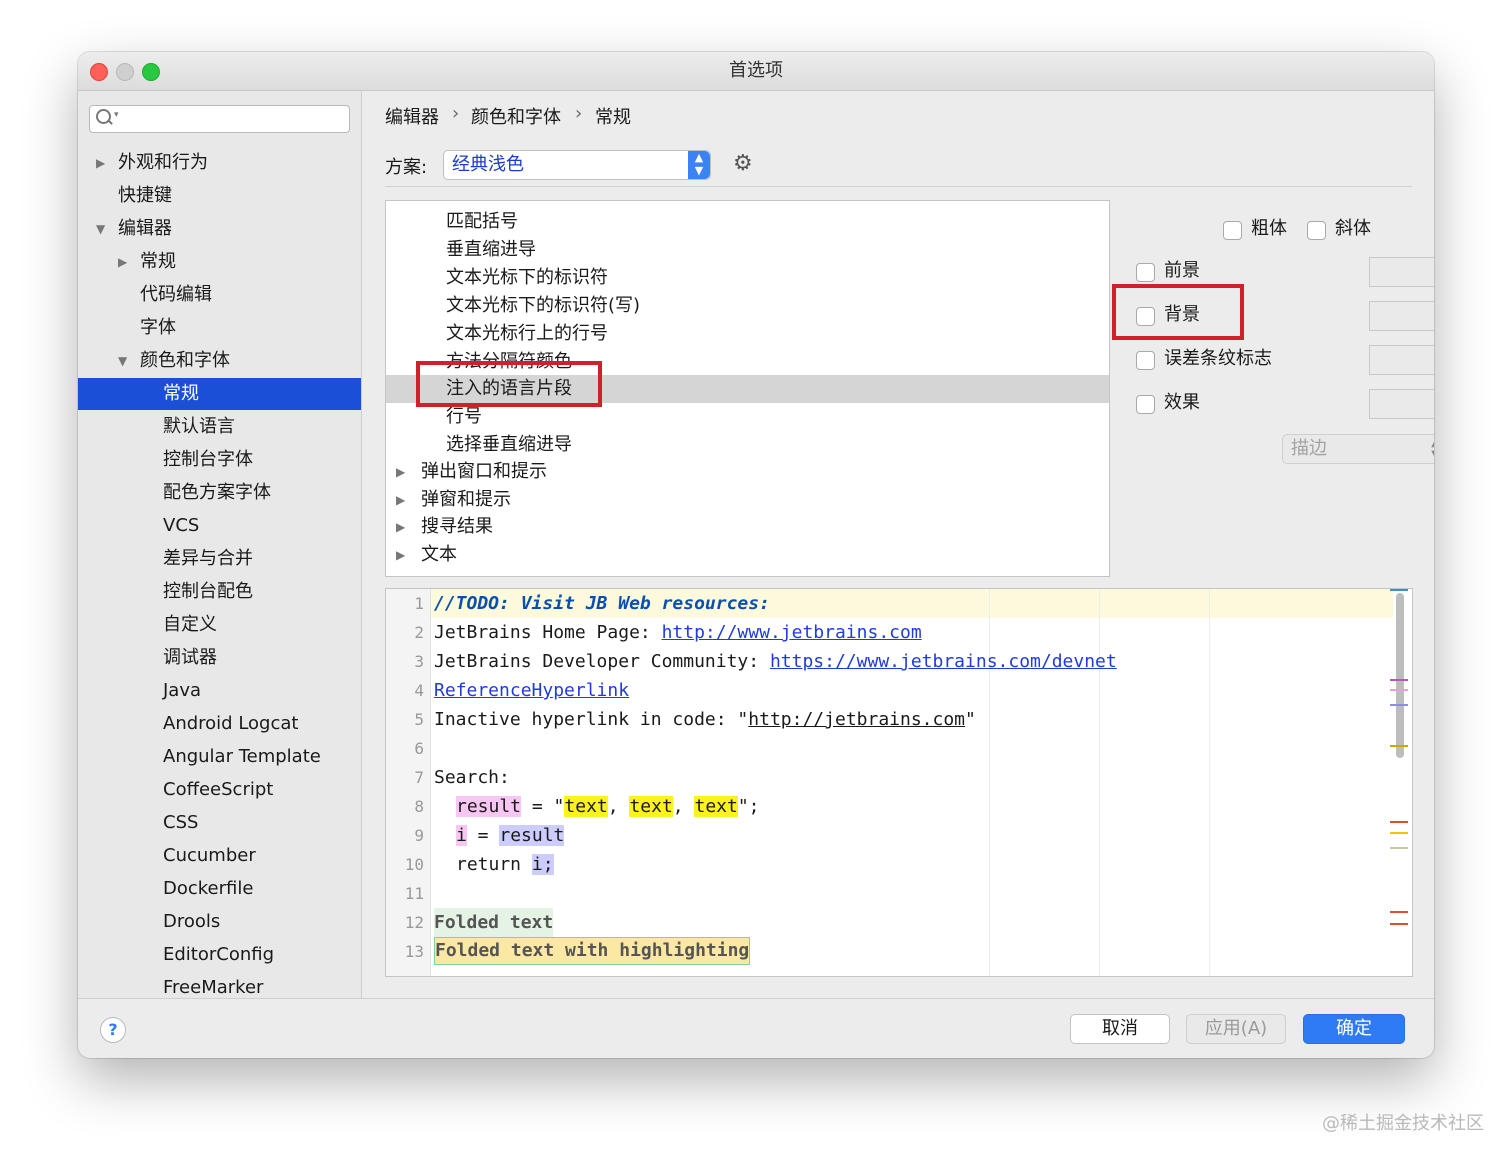 This screenshot has height=1161, width=1512. I want to click on sidebar-item-custom: 自定义, so click(219, 625).